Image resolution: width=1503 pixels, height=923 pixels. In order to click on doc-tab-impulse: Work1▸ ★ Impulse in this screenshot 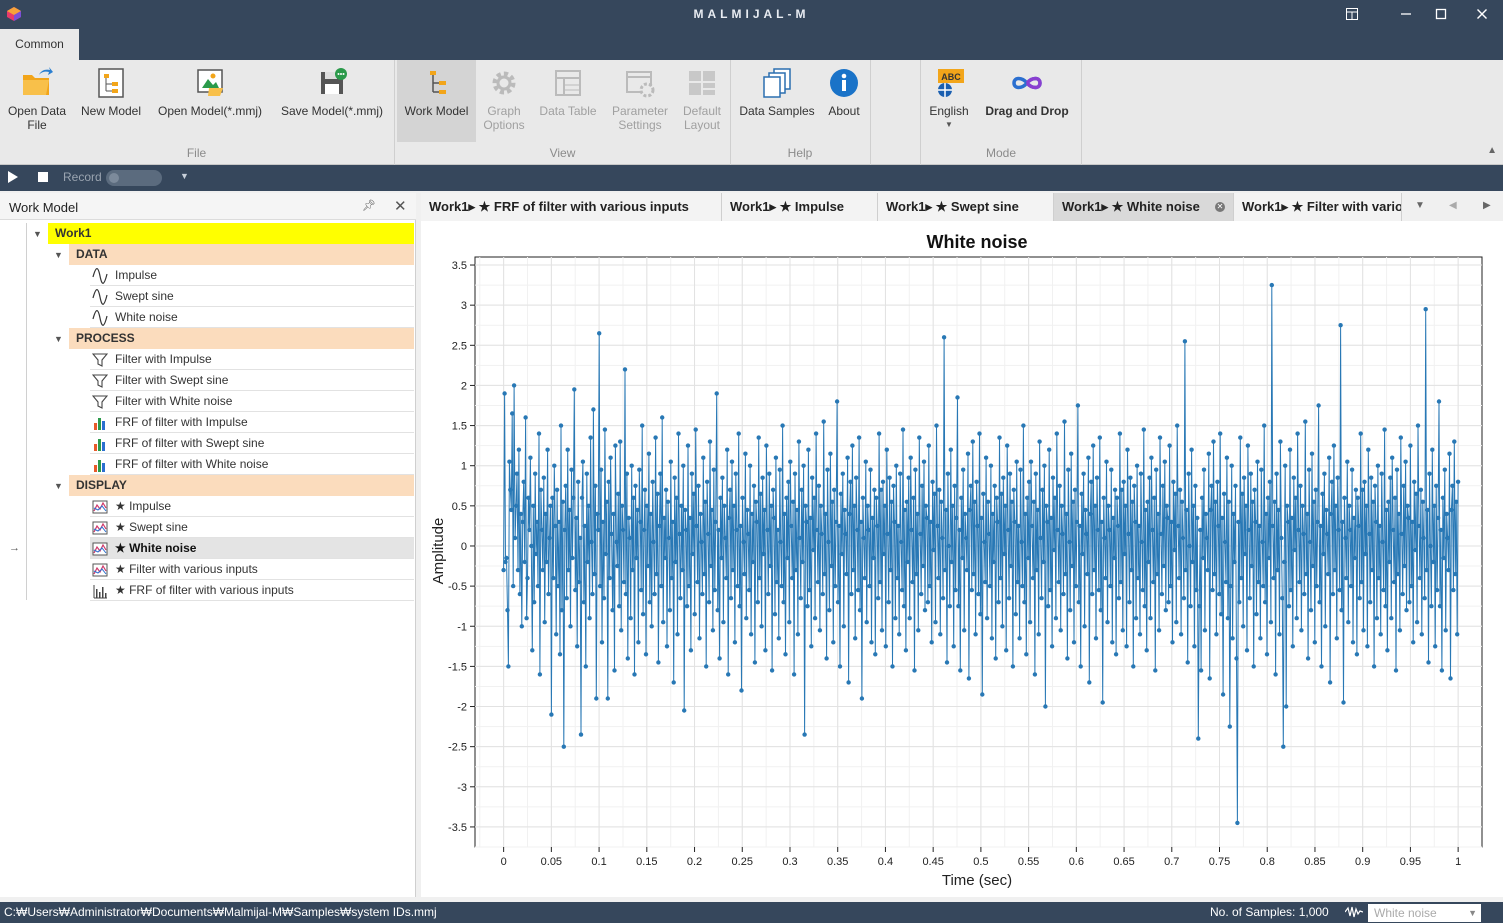, I will do `click(800, 207)`.